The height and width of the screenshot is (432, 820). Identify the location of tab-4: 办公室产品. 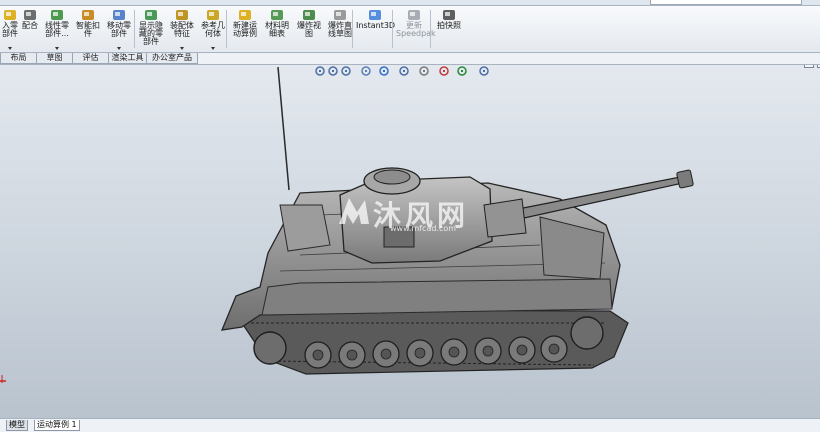
(172, 58).